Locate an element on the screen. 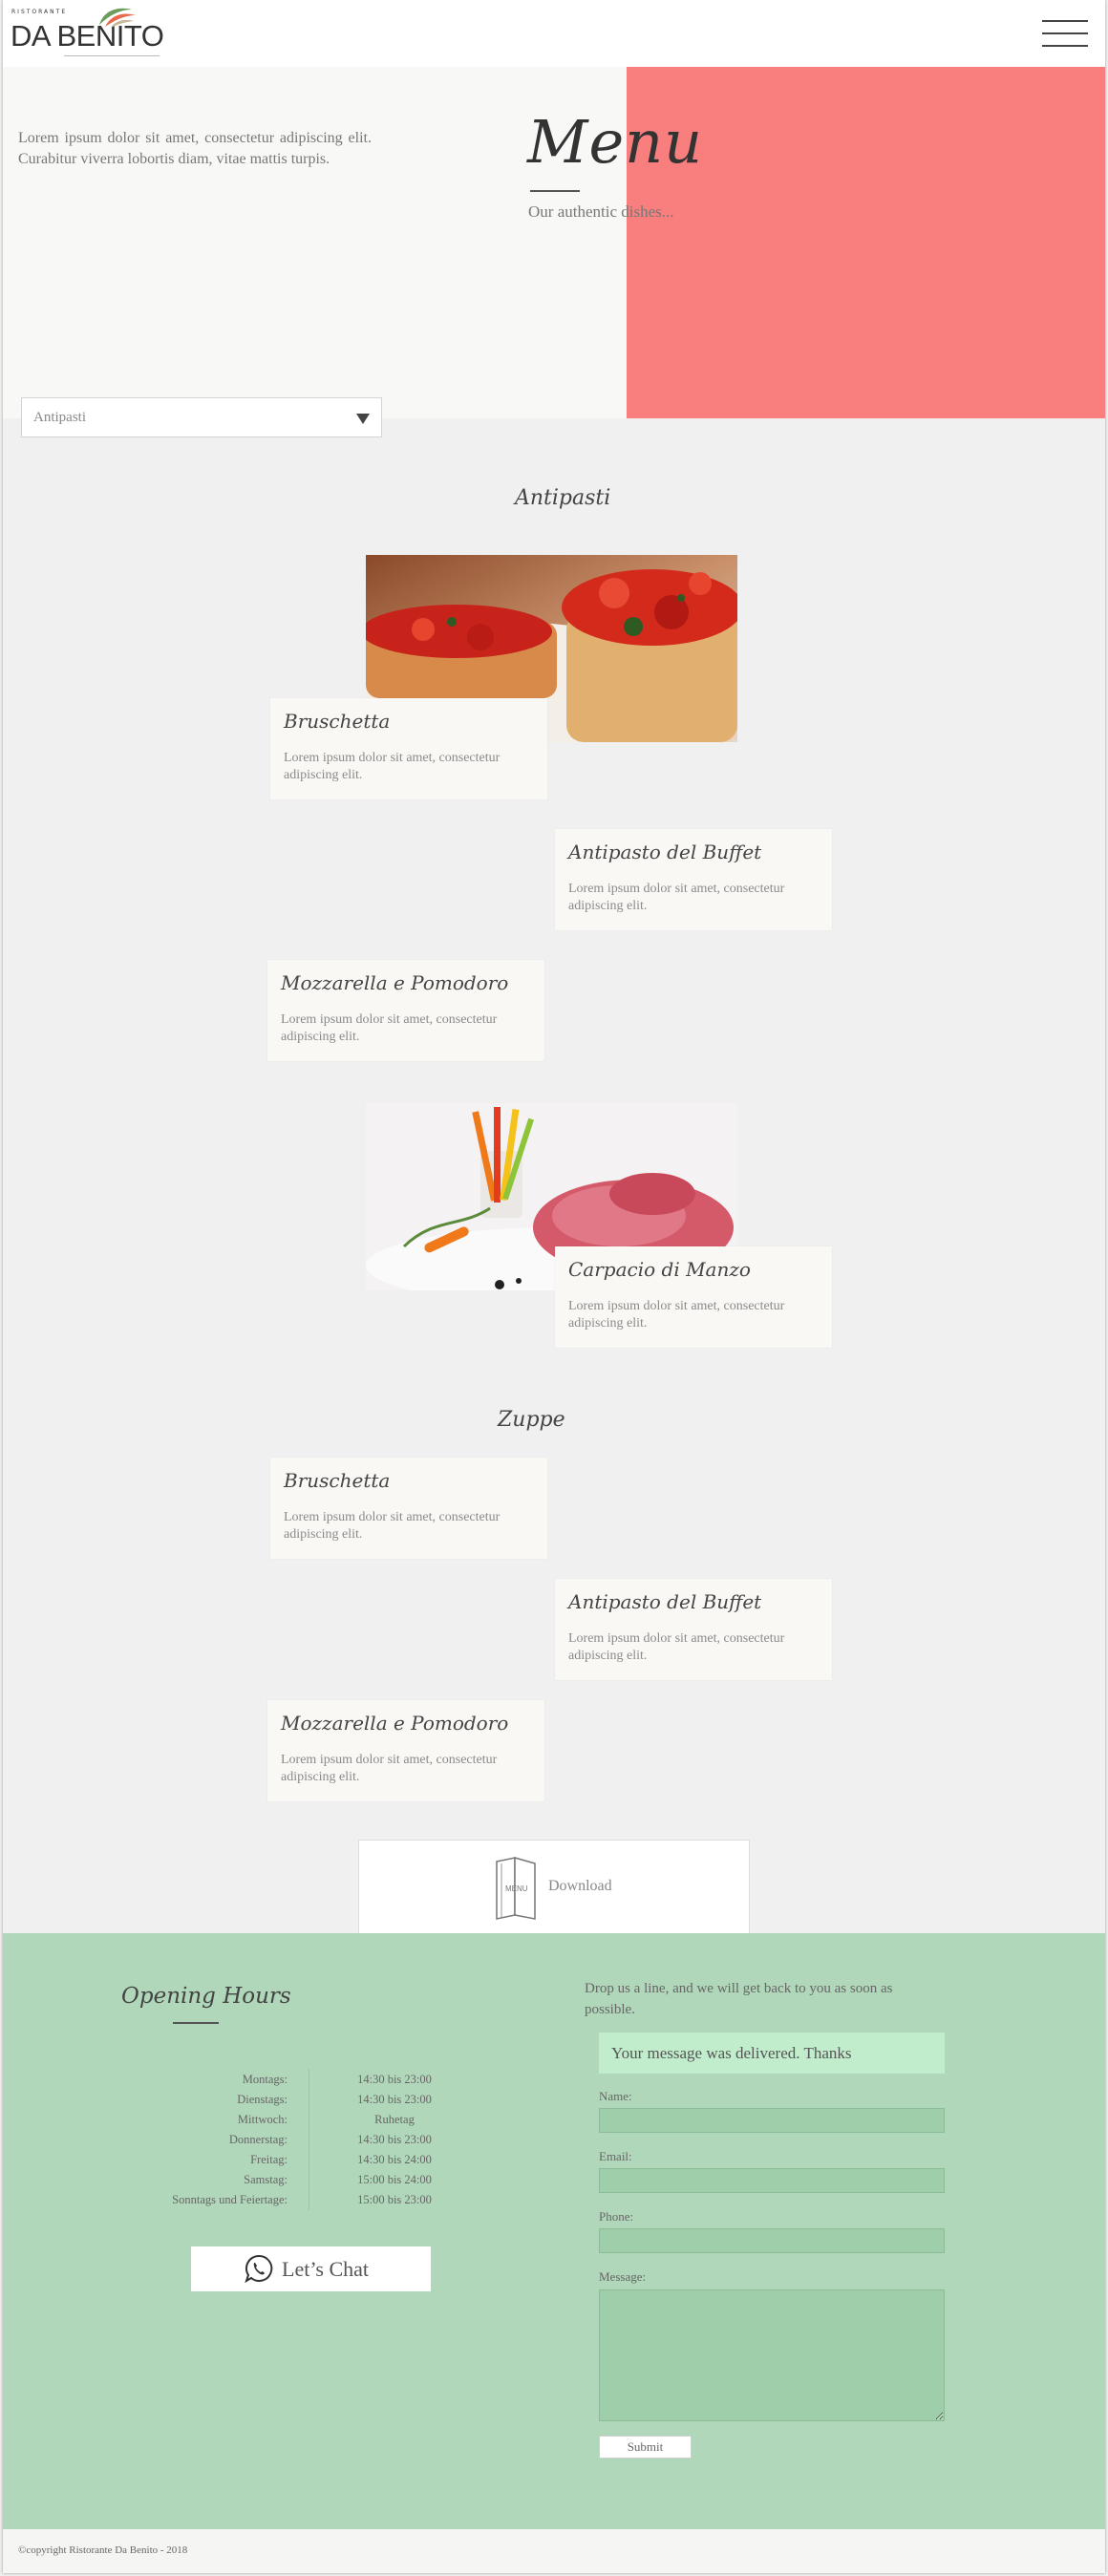  opening-hours-underline is located at coordinates (196, 2023).